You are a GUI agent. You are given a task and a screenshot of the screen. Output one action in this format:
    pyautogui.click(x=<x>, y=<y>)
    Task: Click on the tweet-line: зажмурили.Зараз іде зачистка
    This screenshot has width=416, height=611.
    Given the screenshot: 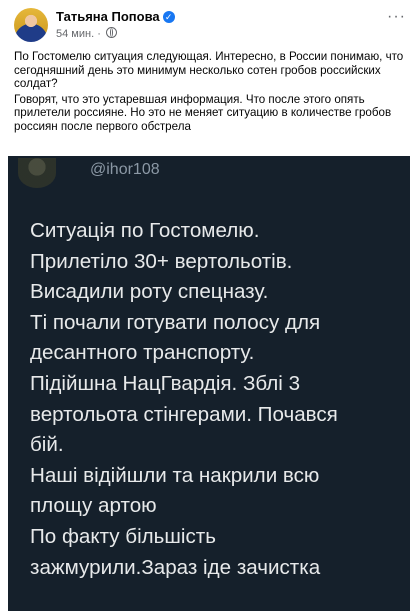 What is the action you would take?
    pyautogui.click(x=175, y=567)
    